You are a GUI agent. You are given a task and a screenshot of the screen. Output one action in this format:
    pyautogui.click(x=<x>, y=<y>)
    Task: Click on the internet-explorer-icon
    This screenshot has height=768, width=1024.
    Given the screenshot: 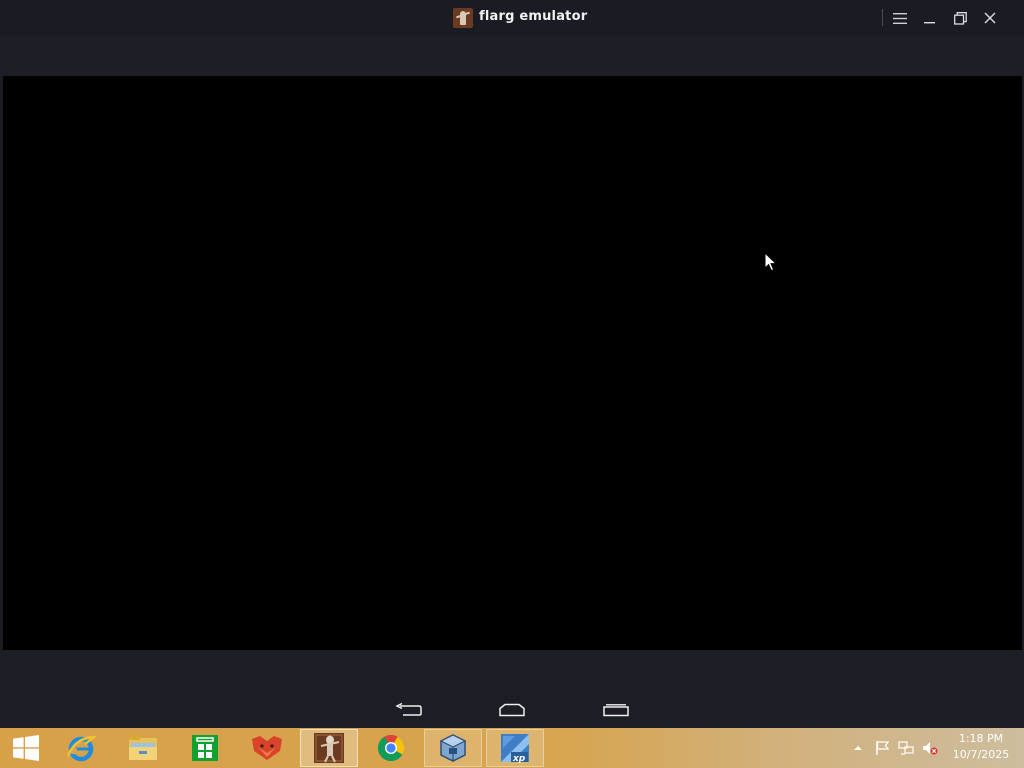 What is the action you would take?
    pyautogui.click(x=81, y=748)
    